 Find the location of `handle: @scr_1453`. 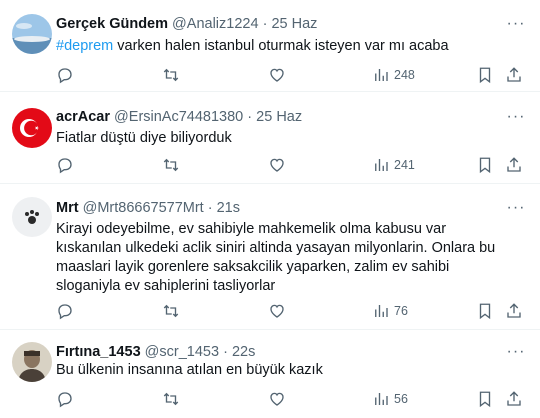

handle: @scr_1453 is located at coordinates (182, 352).